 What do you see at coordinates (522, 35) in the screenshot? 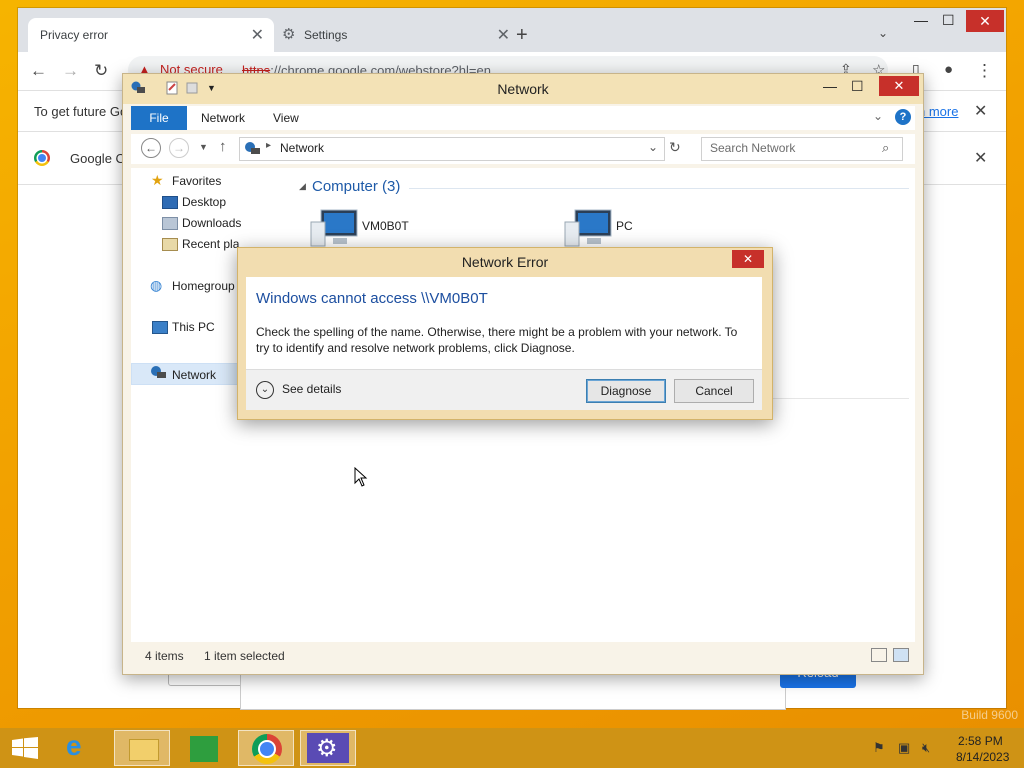
I see `new-tab-icon: +` at bounding box center [522, 35].